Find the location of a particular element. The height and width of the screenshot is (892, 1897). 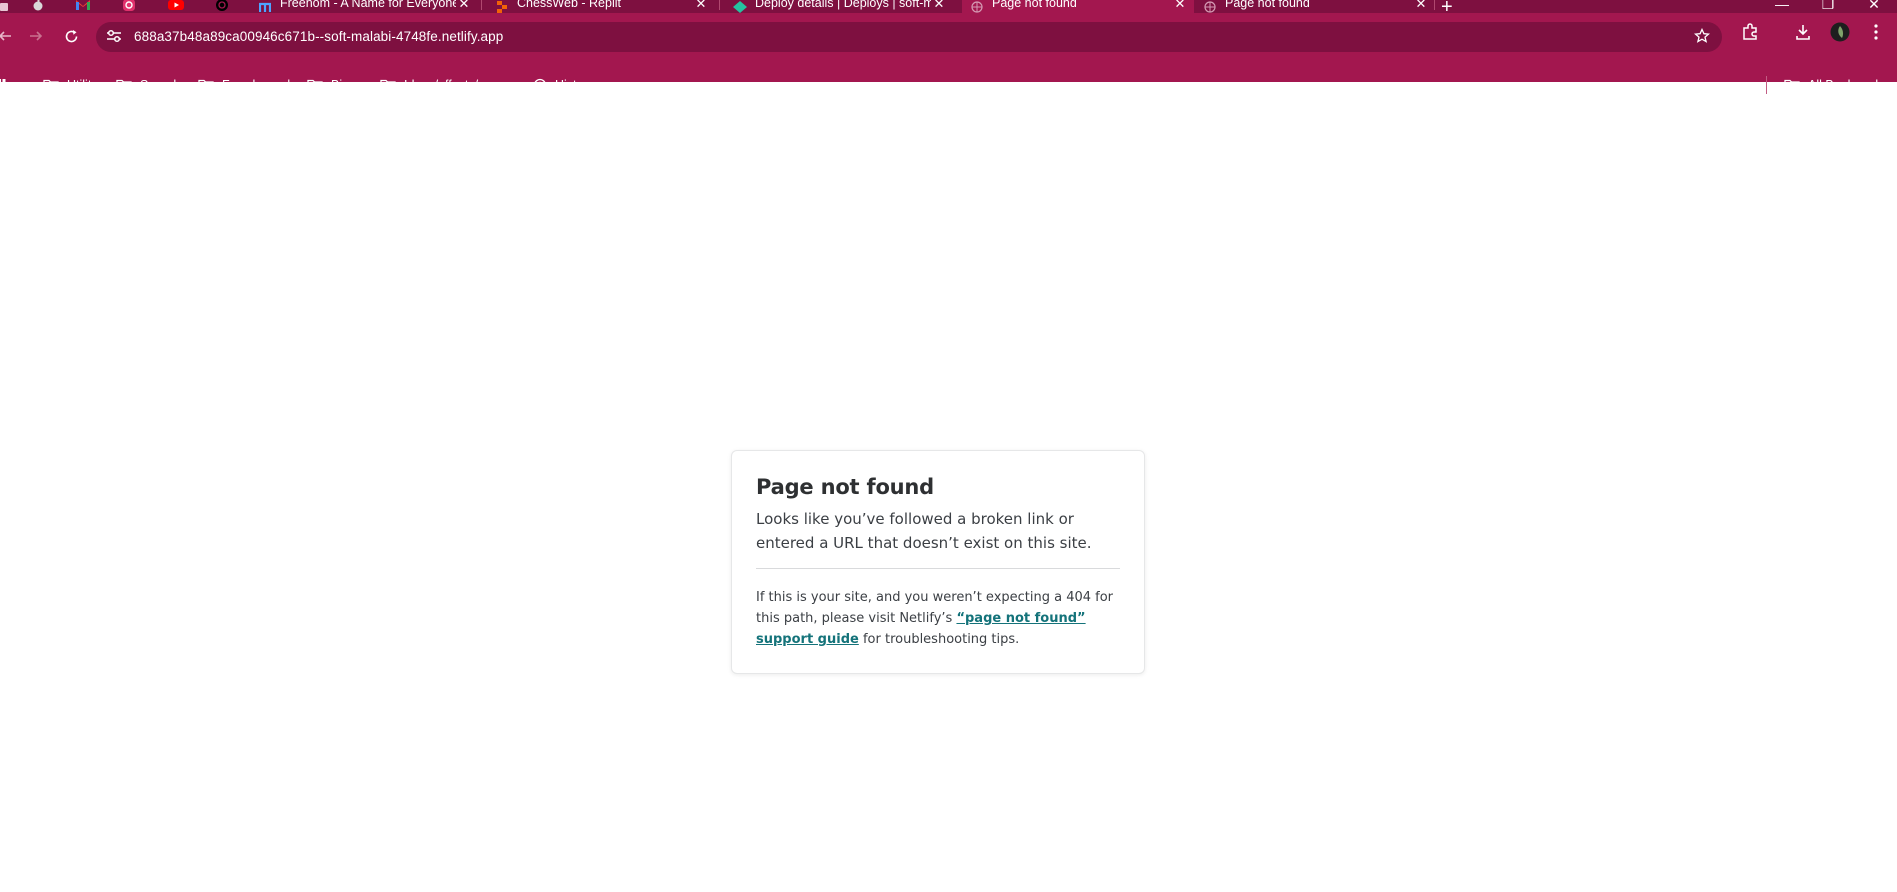

download-icon is located at coordinates (1803, 32).